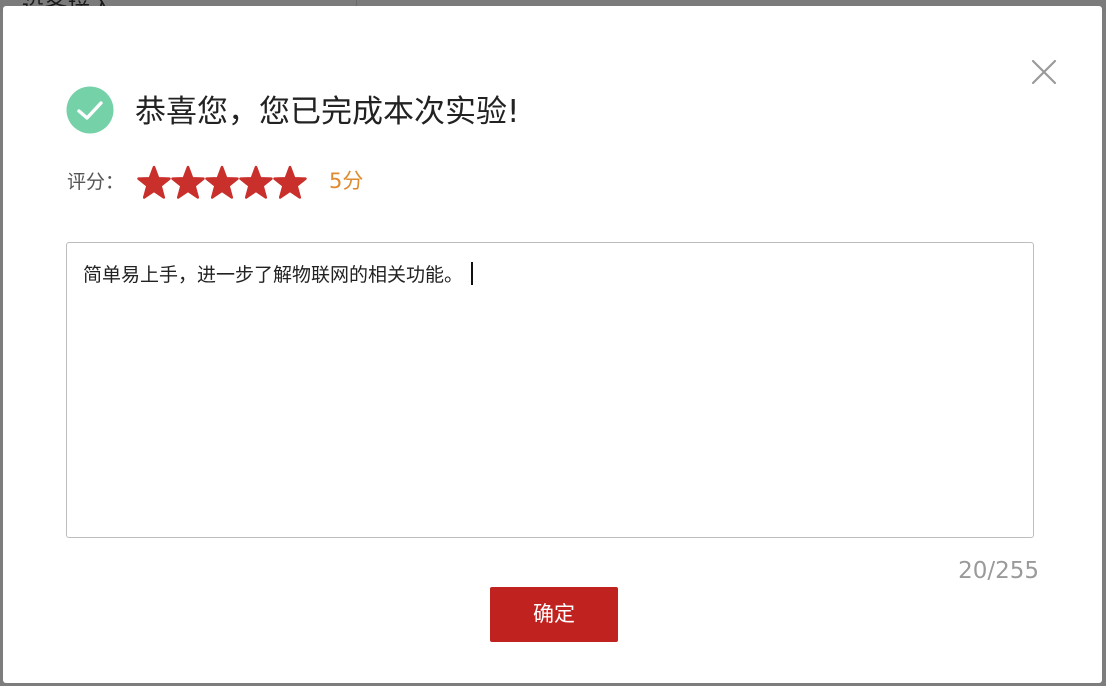 The width and height of the screenshot is (1106, 686). I want to click on text-cursor, so click(472, 273).